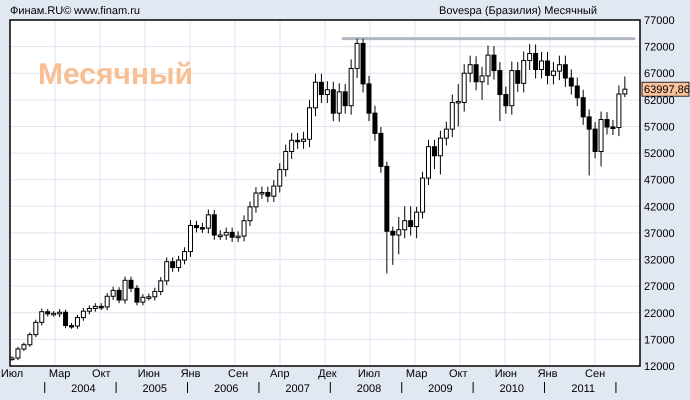 This screenshot has width=690, height=400. I want to click on year-label: 2006, so click(226, 389).